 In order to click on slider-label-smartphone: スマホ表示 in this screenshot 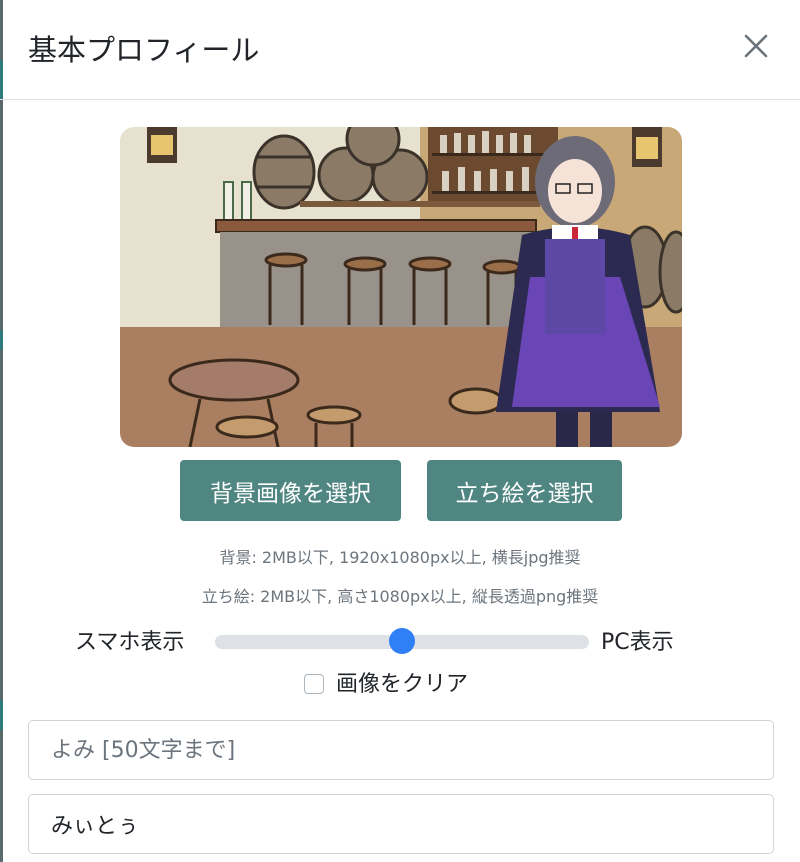, I will do `click(130, 642)`.